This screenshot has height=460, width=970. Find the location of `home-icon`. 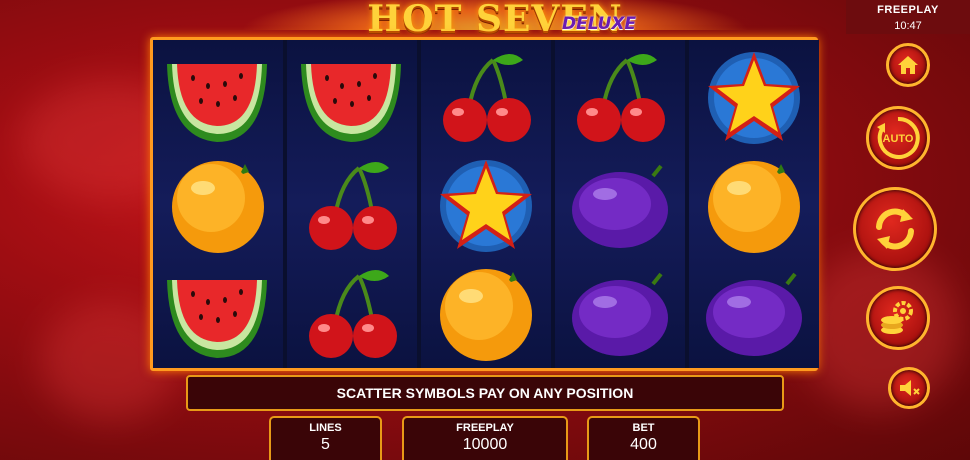

home-icon is located at coordinates (908, 65).